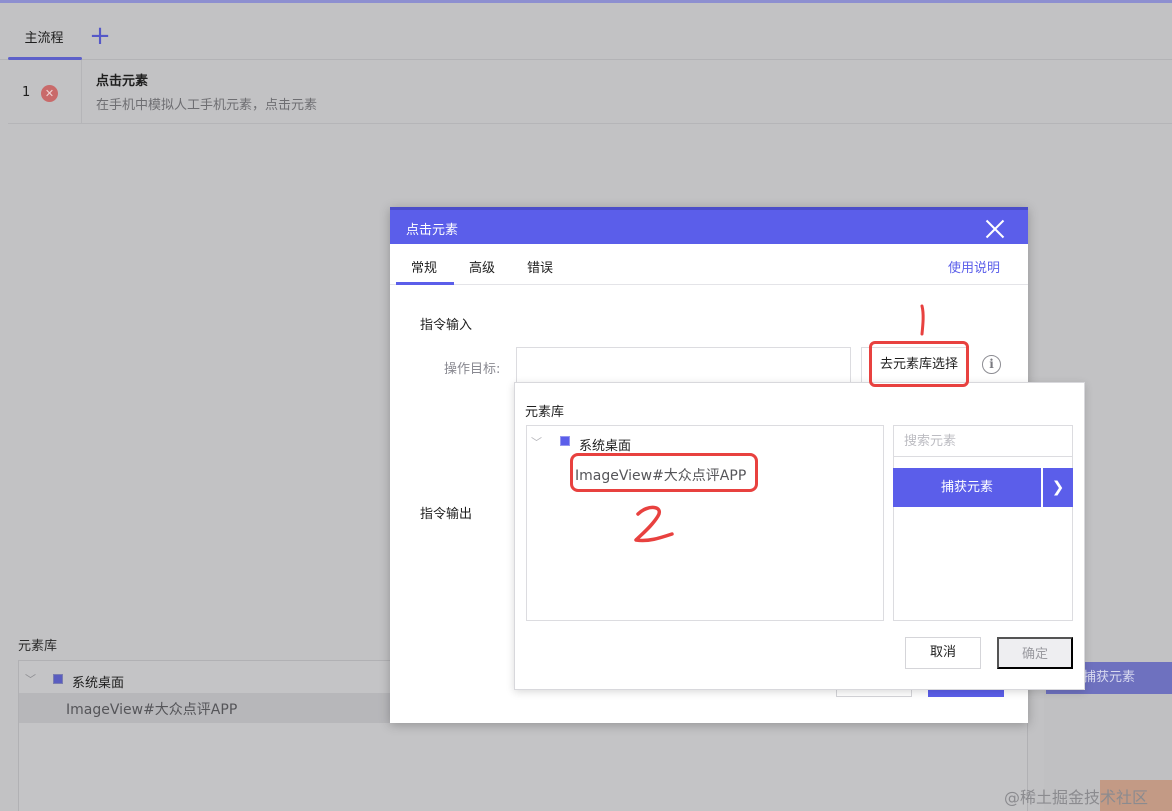 This screenshot has width=1172, height=811. Describe the element at coordinates (98, 683) in the screenshot. I see `bg-root-label: 系统桌面` at that location.